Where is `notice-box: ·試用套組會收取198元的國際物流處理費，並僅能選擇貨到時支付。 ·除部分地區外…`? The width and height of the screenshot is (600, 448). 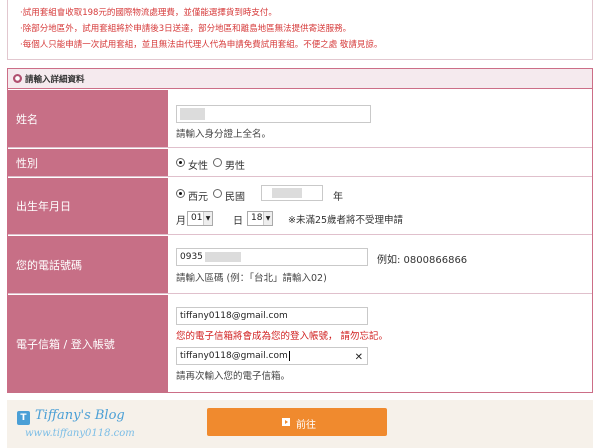
notice-box: ·試用套組會收取198元的國際物流處理費，並僅能選擇貨到時支付。 ·除部分地區外… is located at coordinates (300, 30).